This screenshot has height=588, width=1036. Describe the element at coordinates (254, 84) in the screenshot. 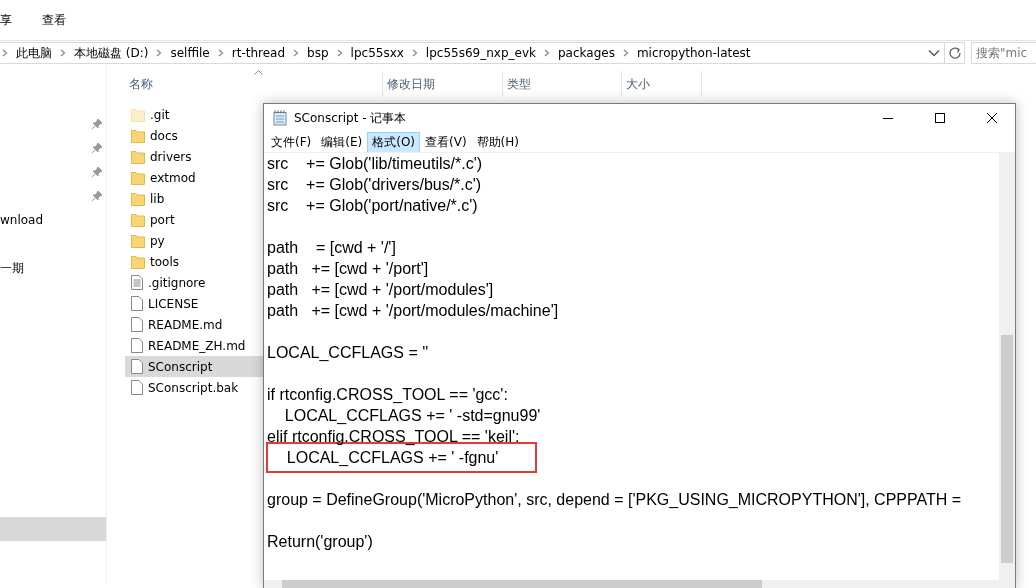

I see `column-header: 名称` at that location.